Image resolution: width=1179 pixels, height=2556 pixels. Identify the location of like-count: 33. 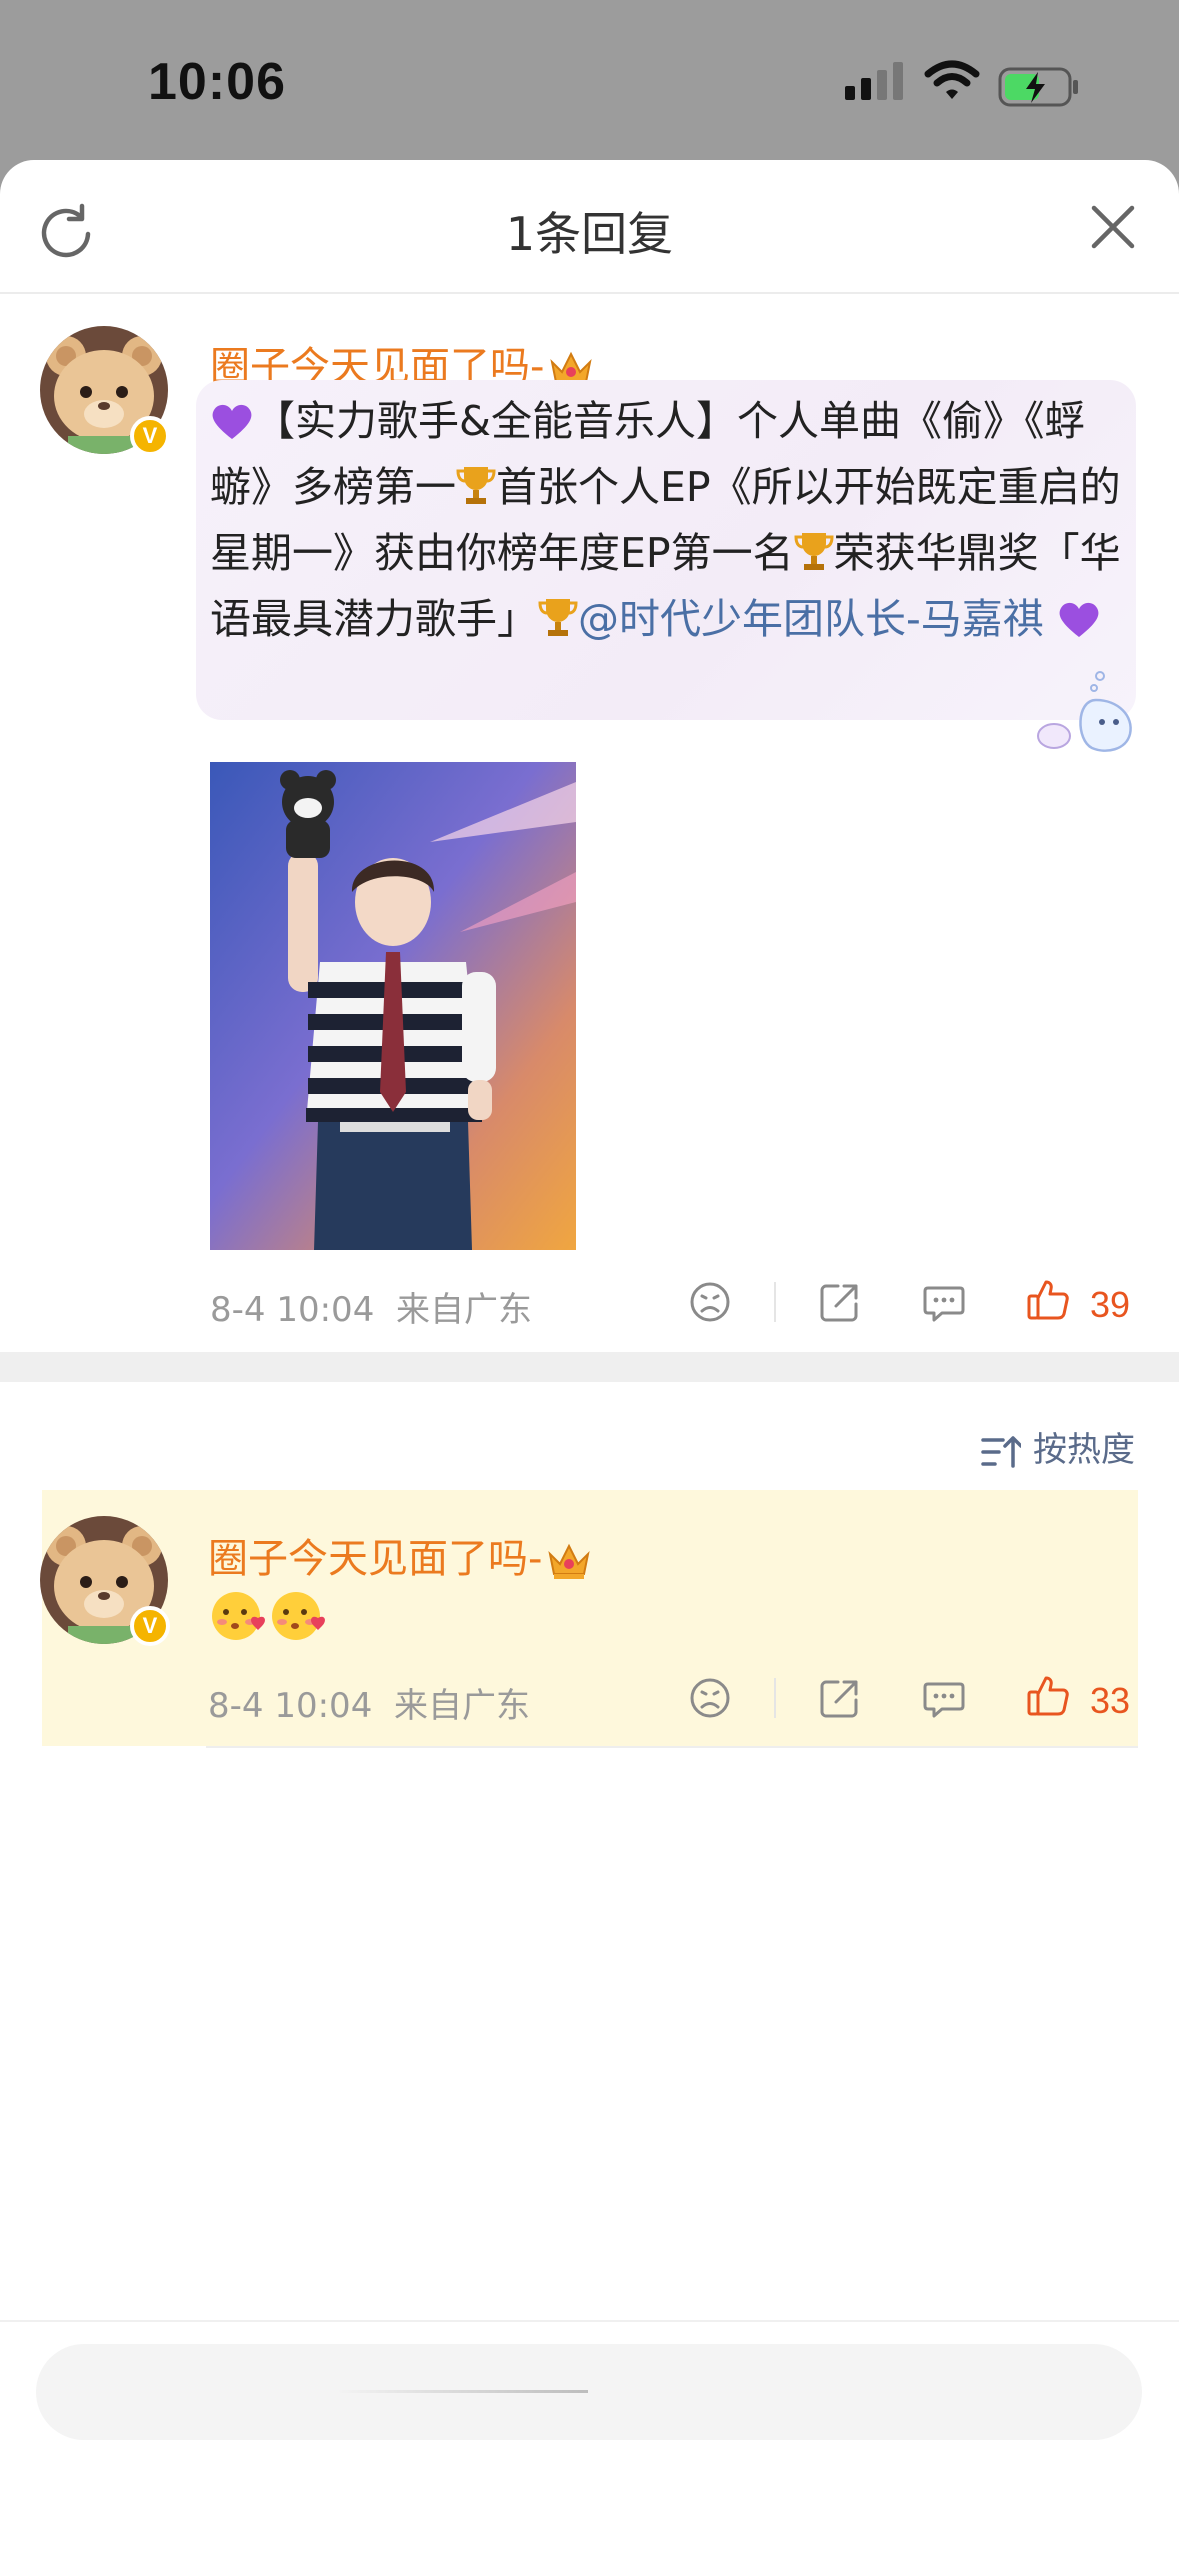
(1110, 1700).